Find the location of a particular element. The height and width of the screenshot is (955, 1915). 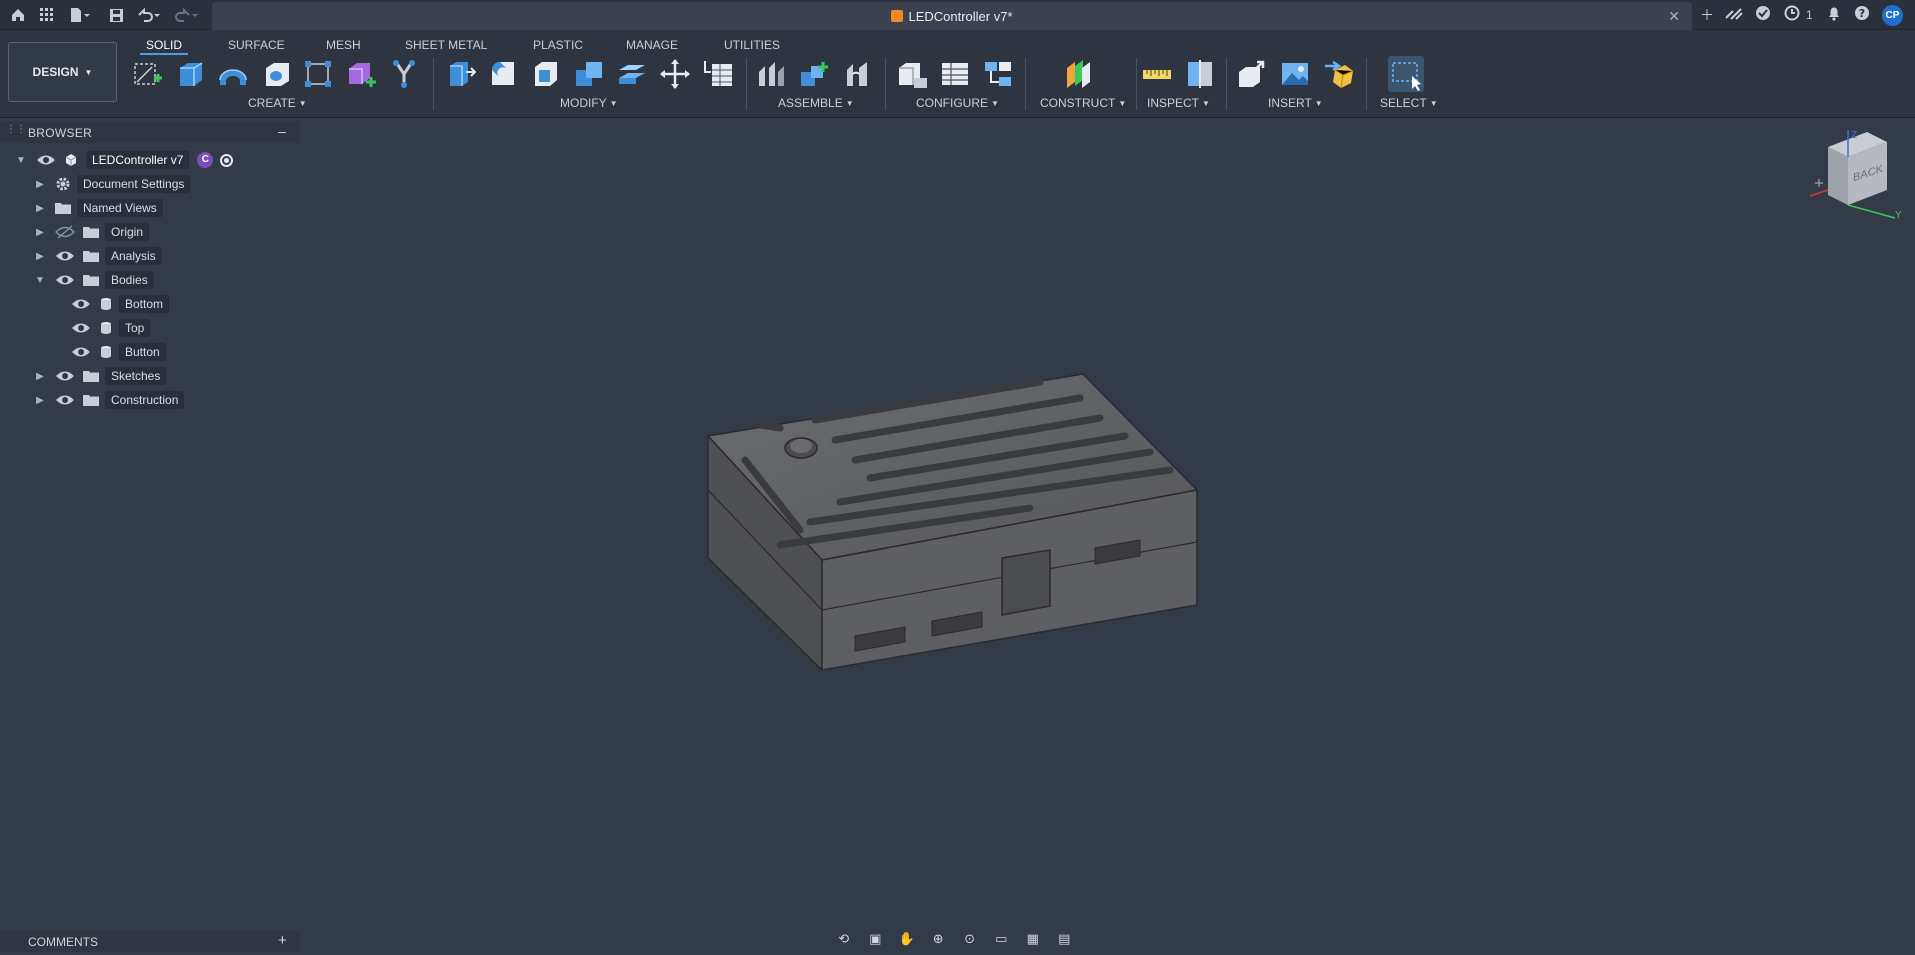

extrude-icon is located at coordinates (190, 74).